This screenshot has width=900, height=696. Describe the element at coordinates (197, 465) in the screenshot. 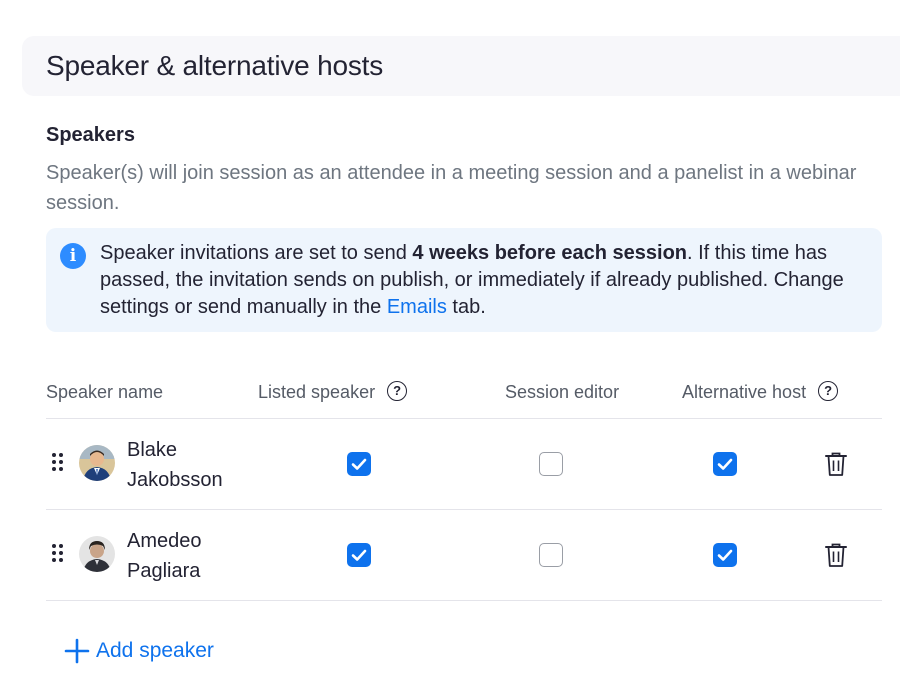

I see `speaker-name: Blake Jakobsson` at that location.